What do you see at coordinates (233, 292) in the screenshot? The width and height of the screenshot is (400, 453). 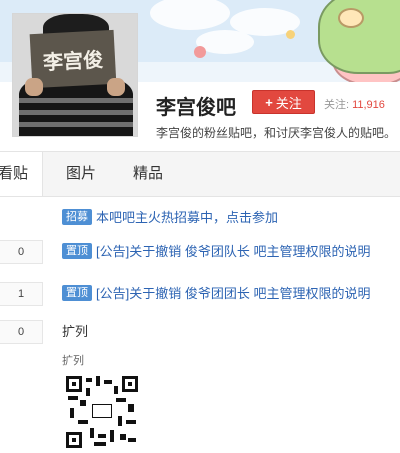 I see `thread-title: [公告]关于撤销 俊爷团团长 吧主管理权限的说明` at bounding box center [233, 292].